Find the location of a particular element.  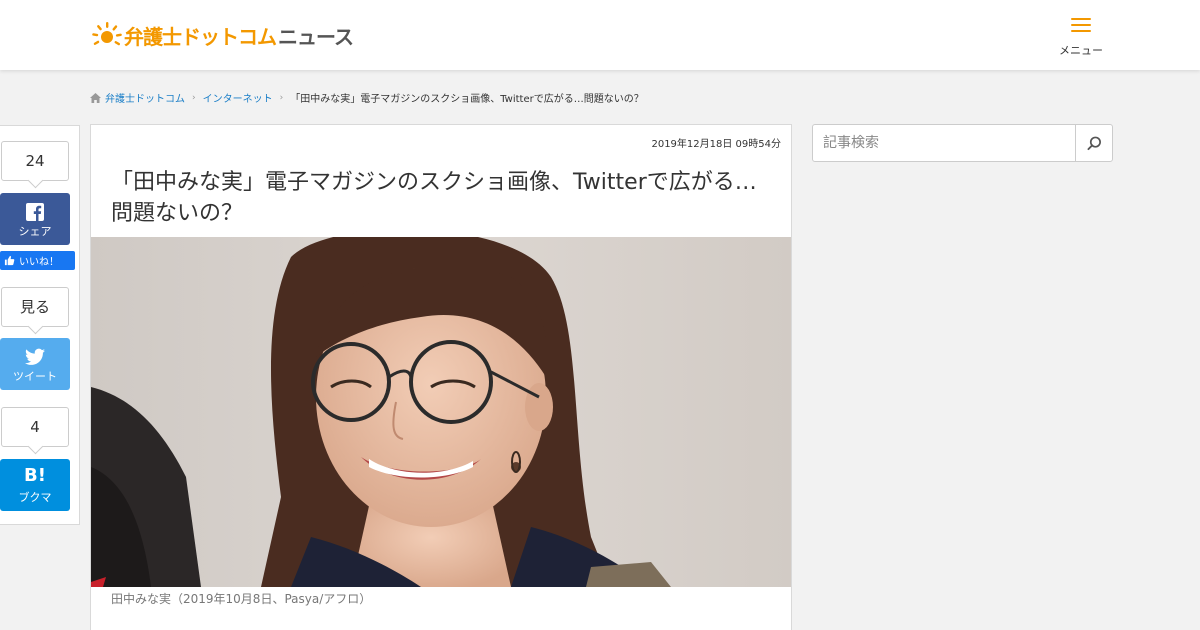

photo-caption: 田中みな実（2019年10月8日、Pasya/アフロ） is located at coordinates (241, 599).